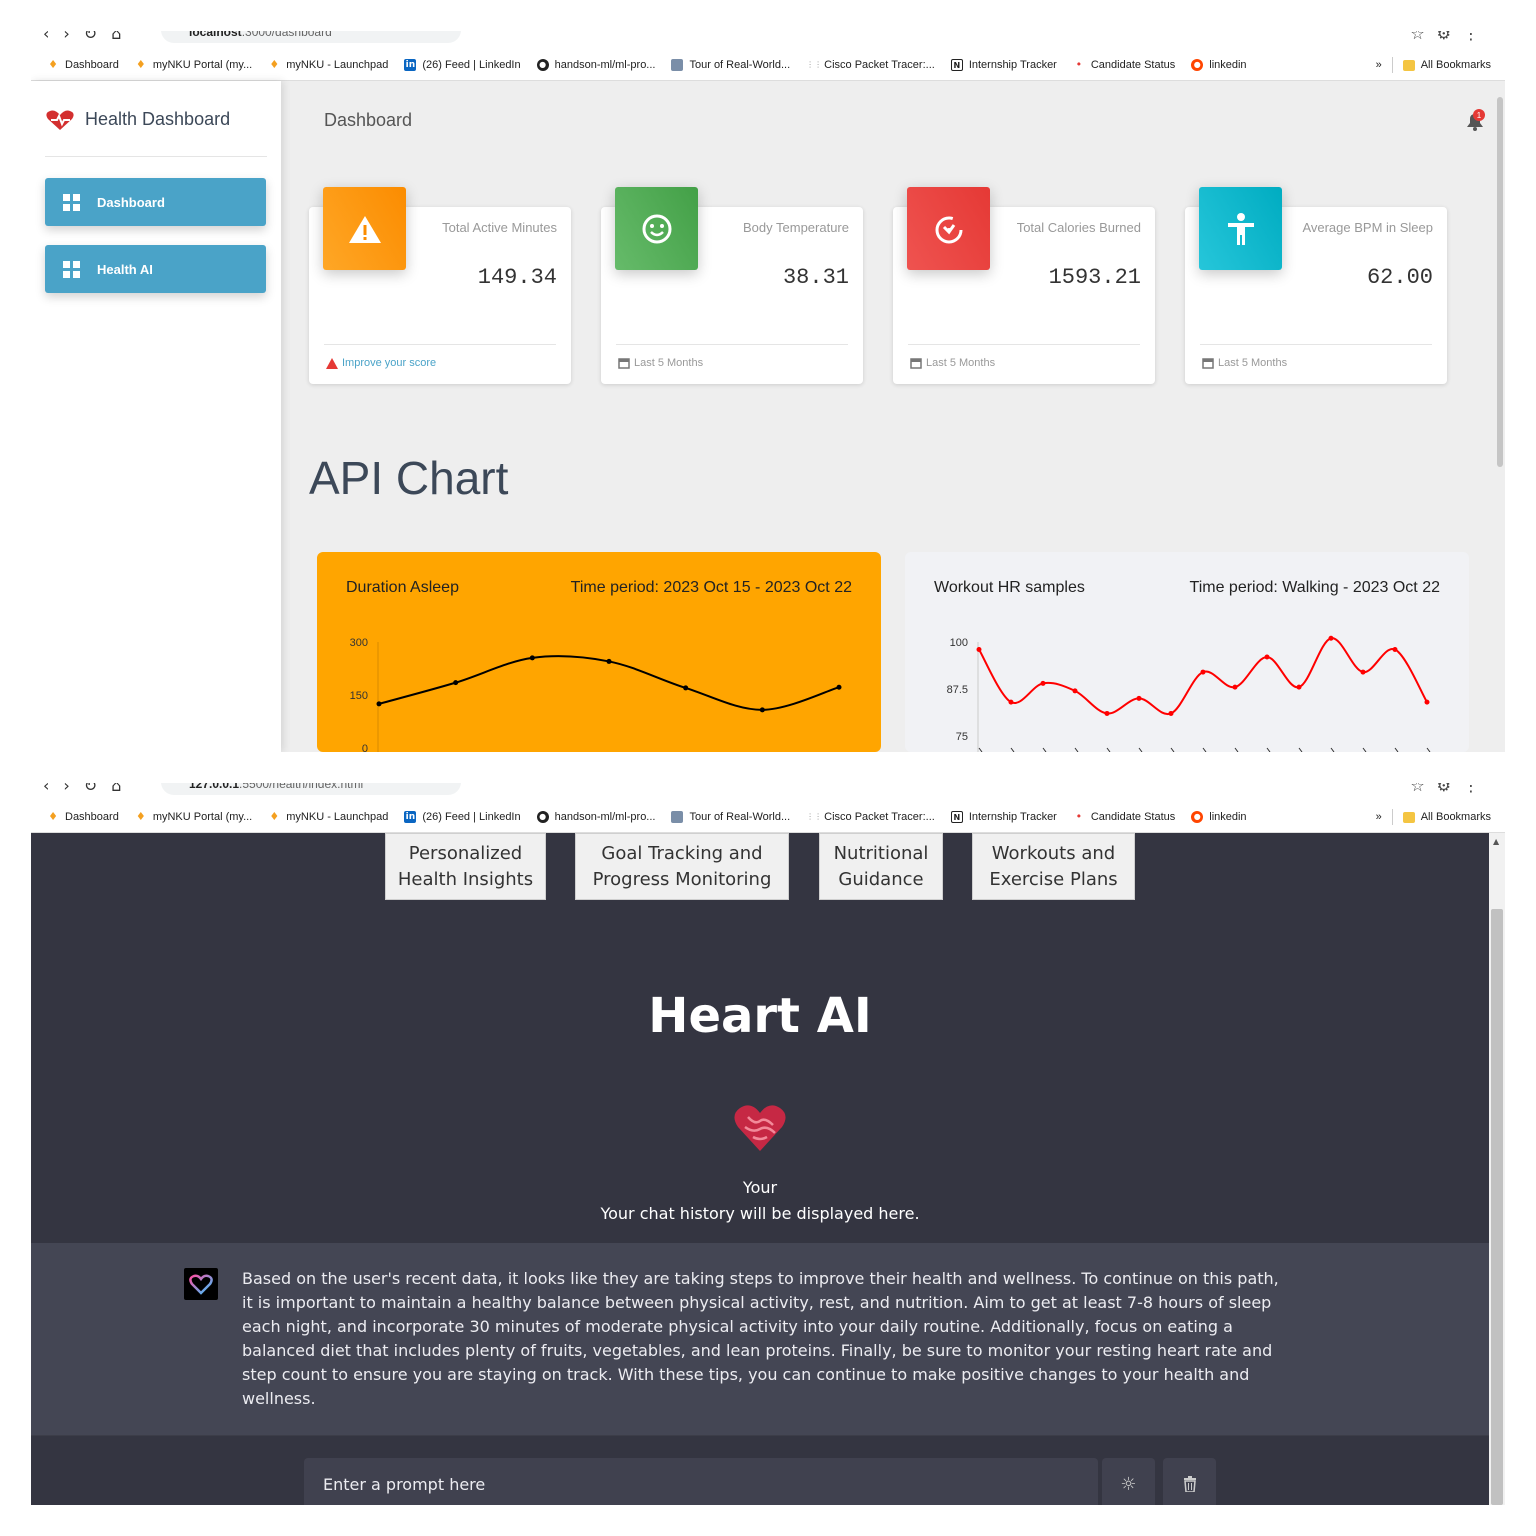  What do you see at coordinates (131, 202) in the screenshot?
I see `sidebar-item-label: Dashboard` at bounding box center [131, 202].